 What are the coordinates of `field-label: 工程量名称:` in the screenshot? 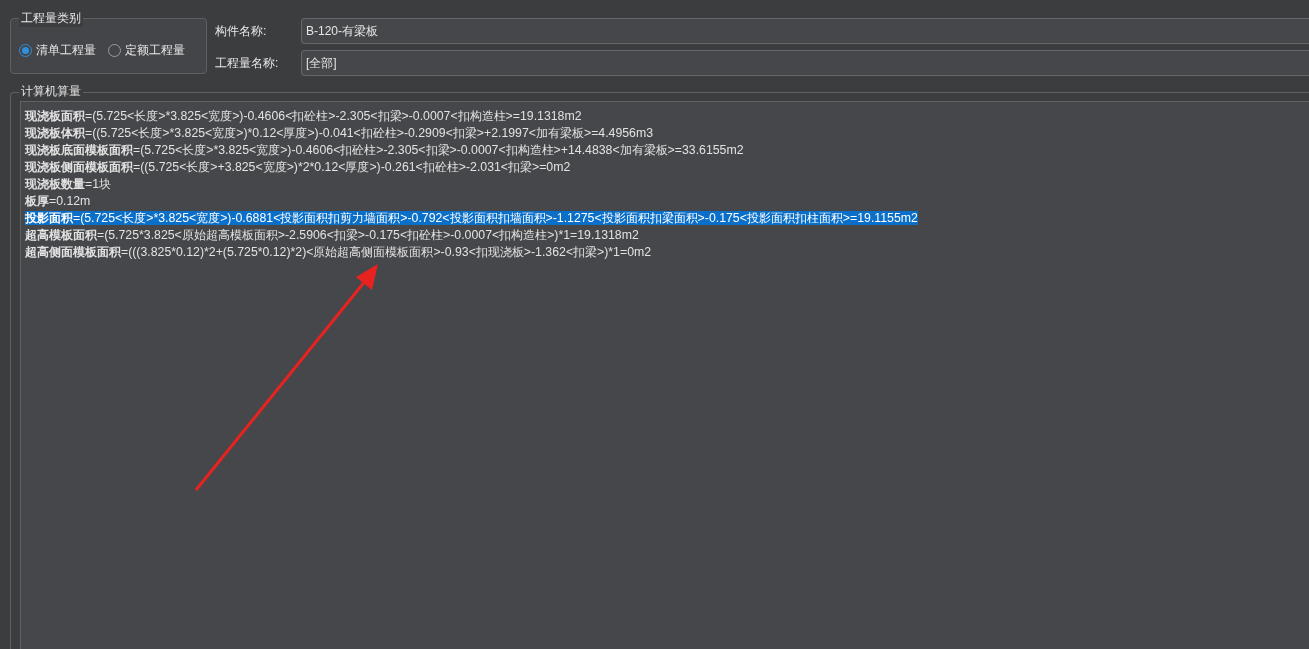 It's located at (247, 63).